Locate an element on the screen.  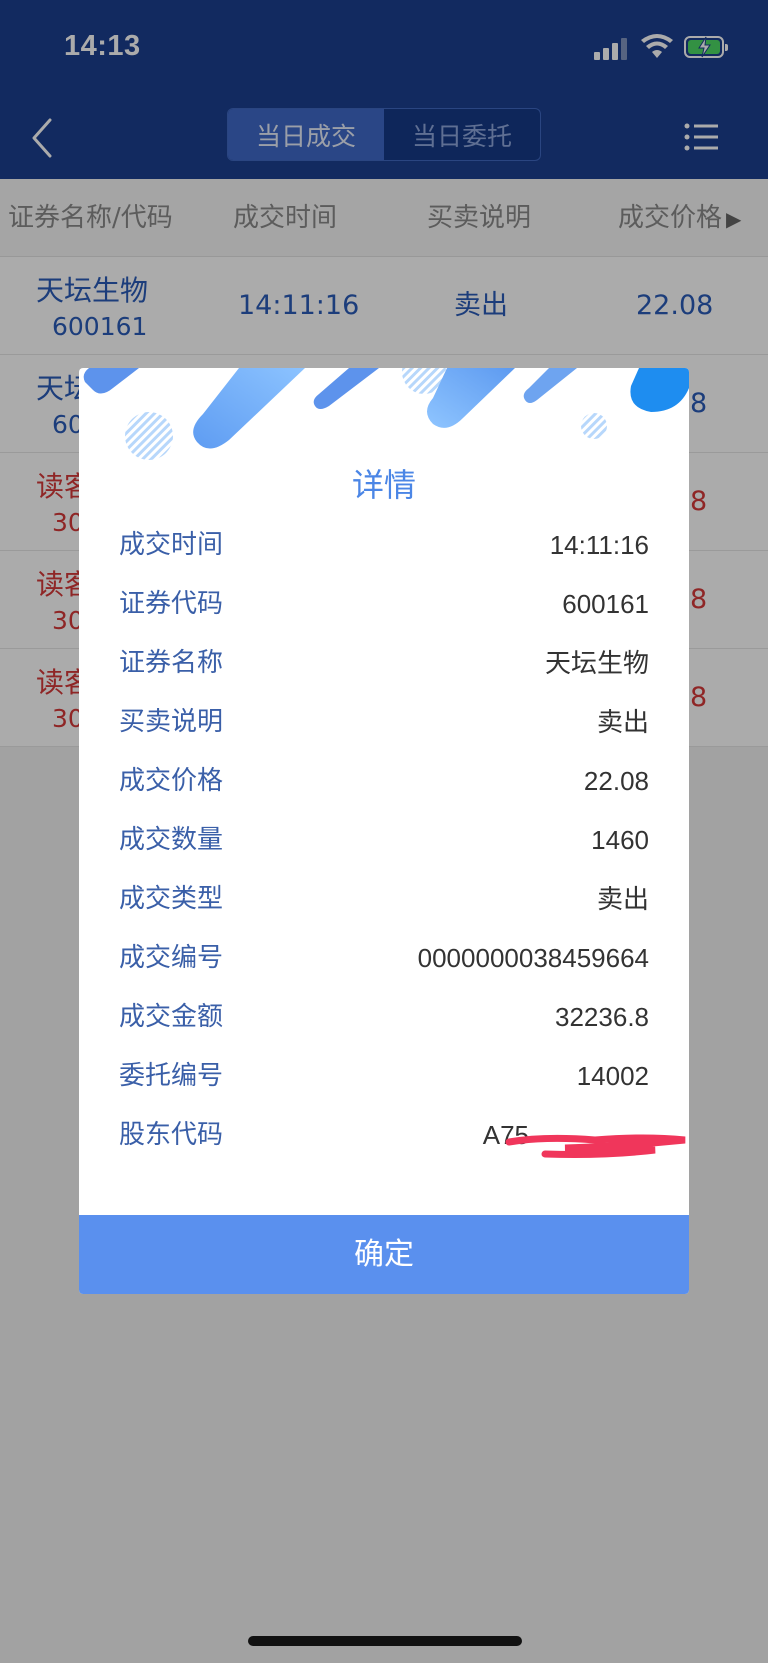
confirm-button: 确定 is located at coordinates (384, 1254).